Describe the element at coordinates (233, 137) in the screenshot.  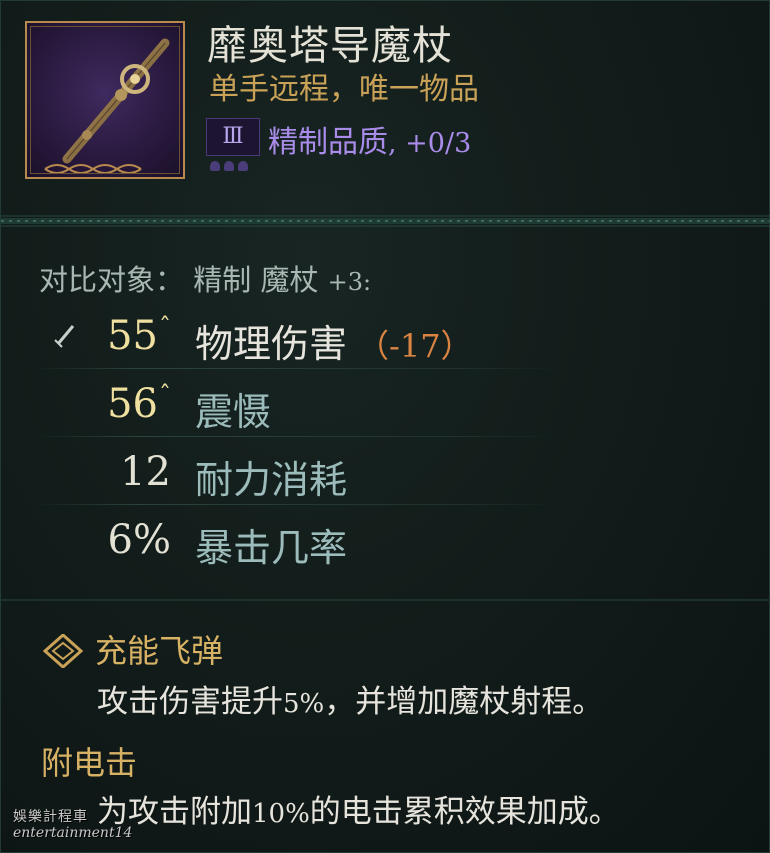
I see `rarity-badge: Ⅲ` at that location.